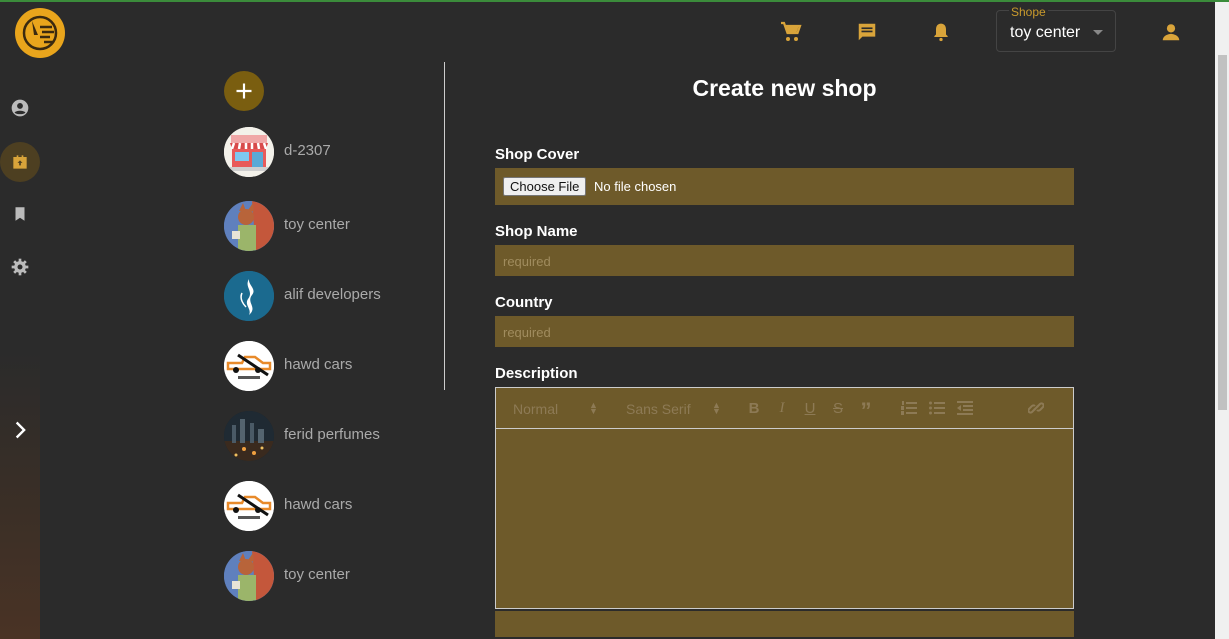  I want to click on shop-list-item: ferid perfumes, so click(329, 436).